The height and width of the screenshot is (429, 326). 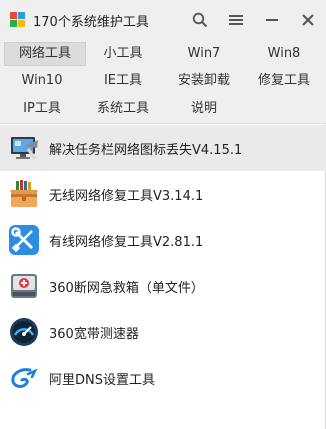 I want to click on tab-ip-tools: IP工具, so click(x=42, y=109).